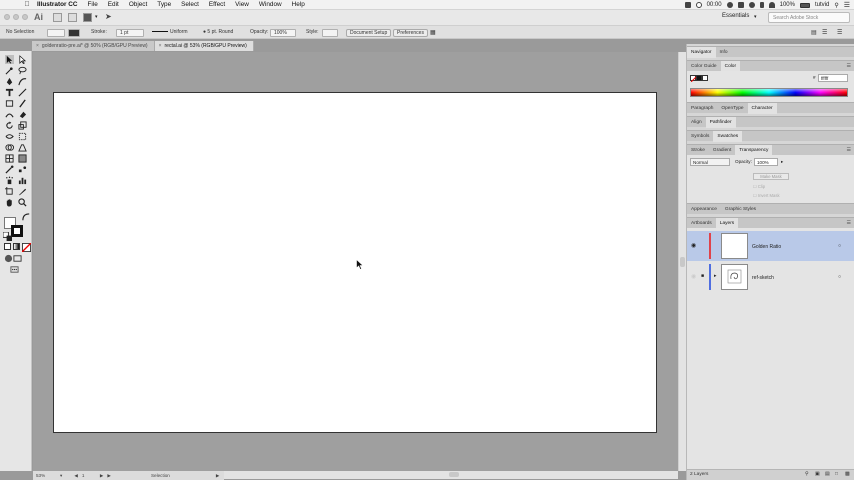 This screenshot has width=854, height=480. I want to click on menu-object: Object, so click(138, 4).